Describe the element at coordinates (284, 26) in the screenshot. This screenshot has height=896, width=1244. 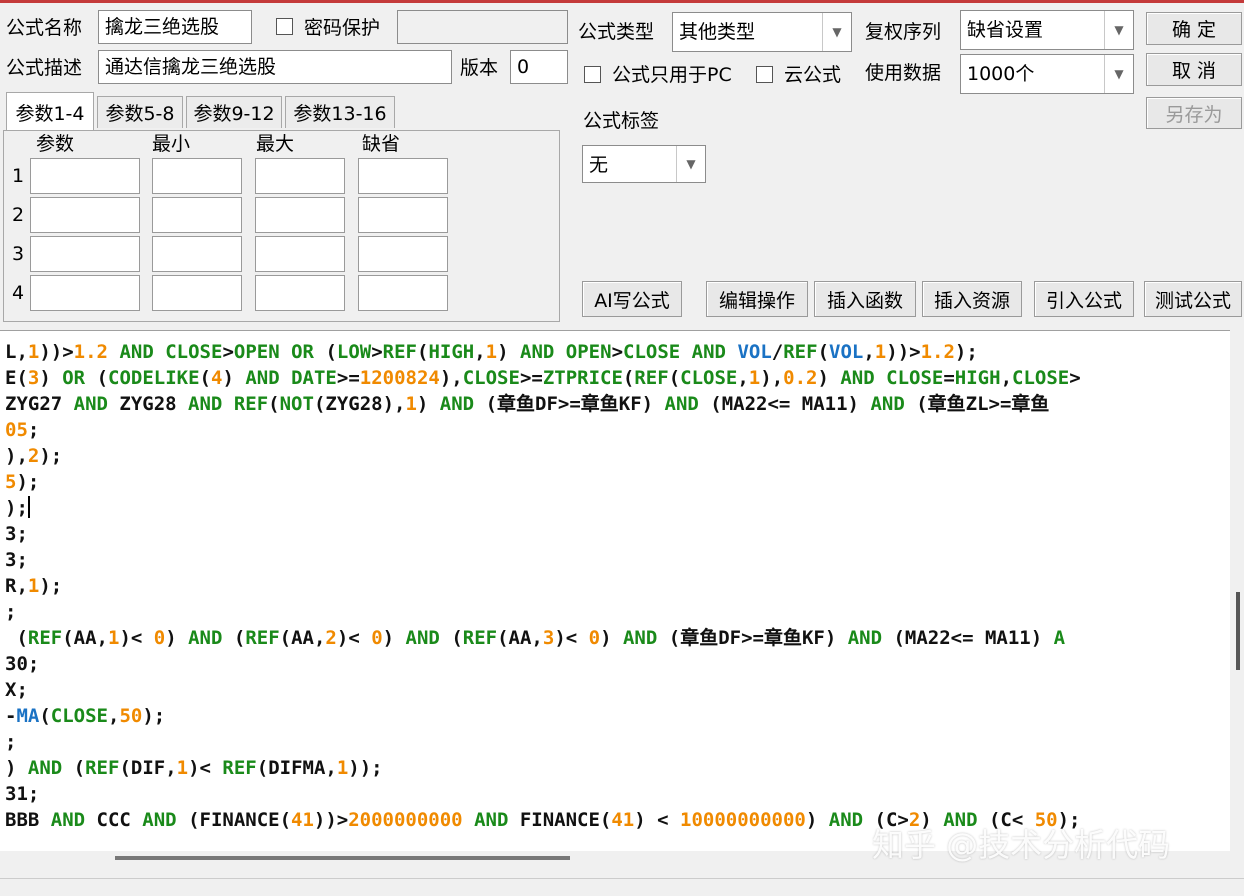
I see `password-protect-checkbox` at that location.